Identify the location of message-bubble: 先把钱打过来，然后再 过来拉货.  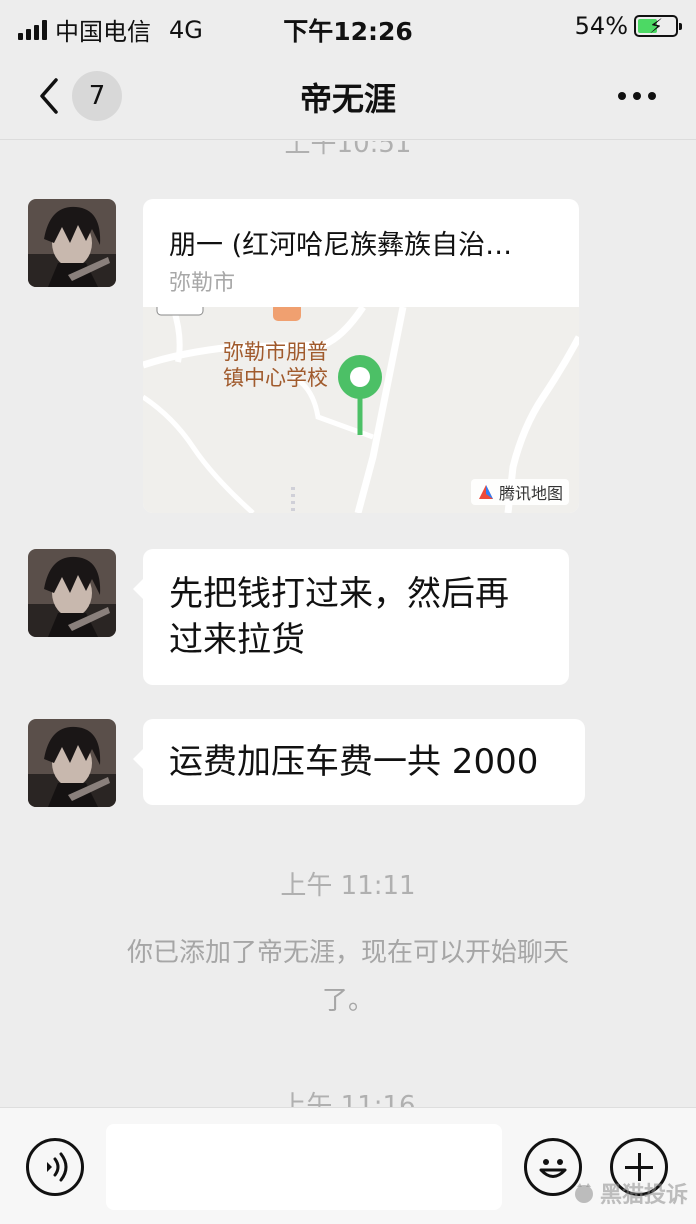
(351, 617).